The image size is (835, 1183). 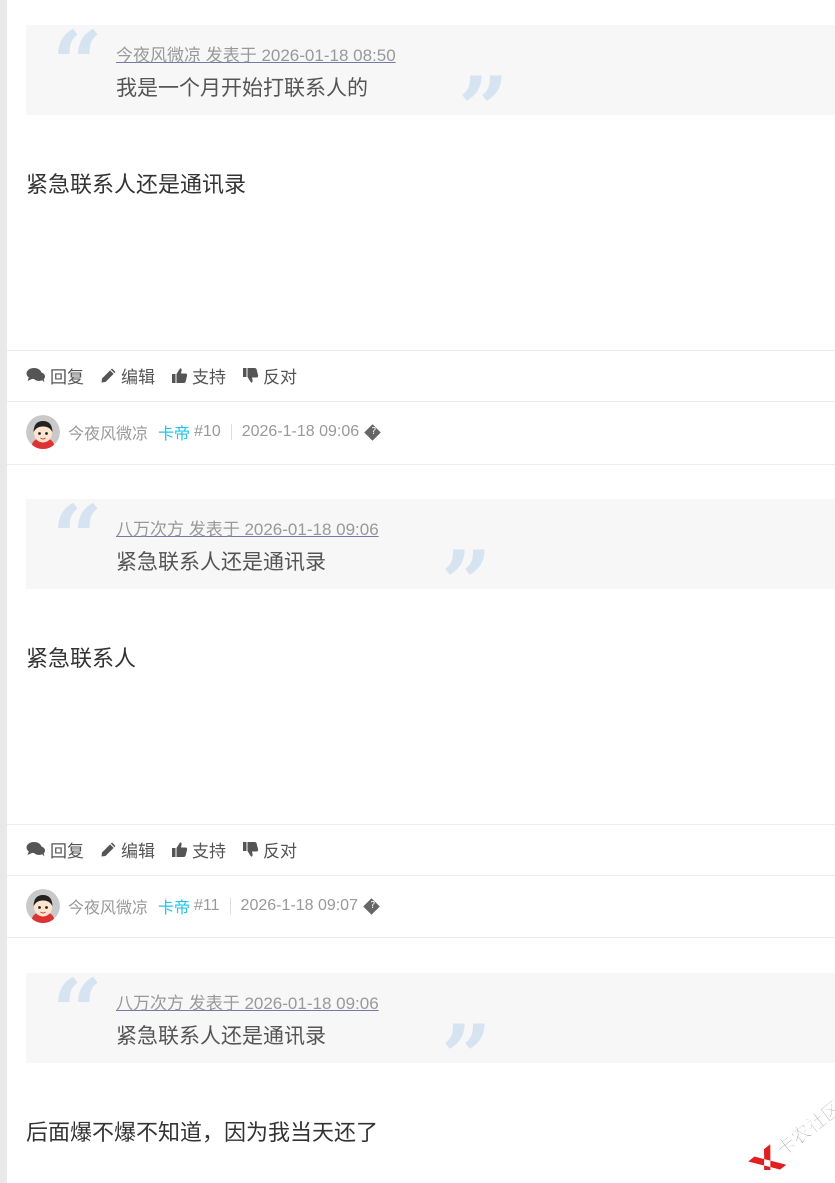 What do you see at coordinates (242, 88) in the screenshot?
I see `quote-text: 我是一个月开始打联系人的` at bounding box center [242, 88].